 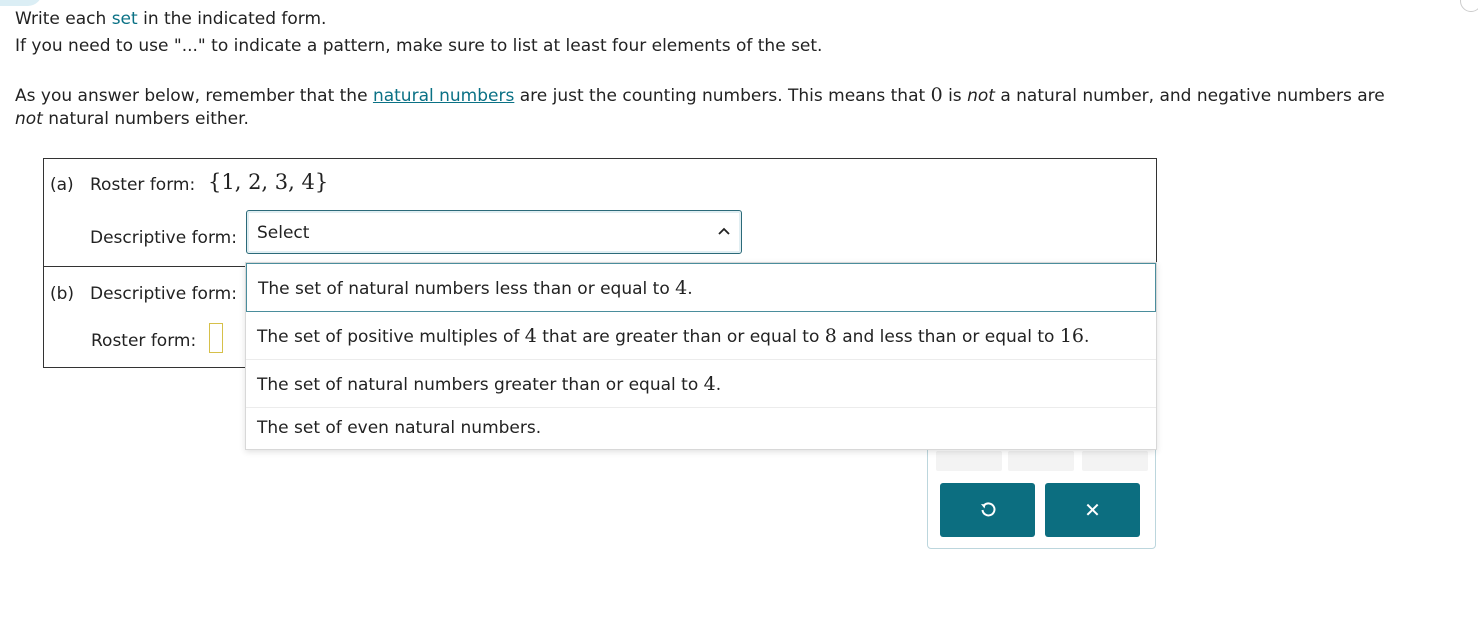 What do you see at coordinates (399, 428) in the screenshot?
I see `option-text: The set of even natural numbers.` at bounding box center [399, 428].